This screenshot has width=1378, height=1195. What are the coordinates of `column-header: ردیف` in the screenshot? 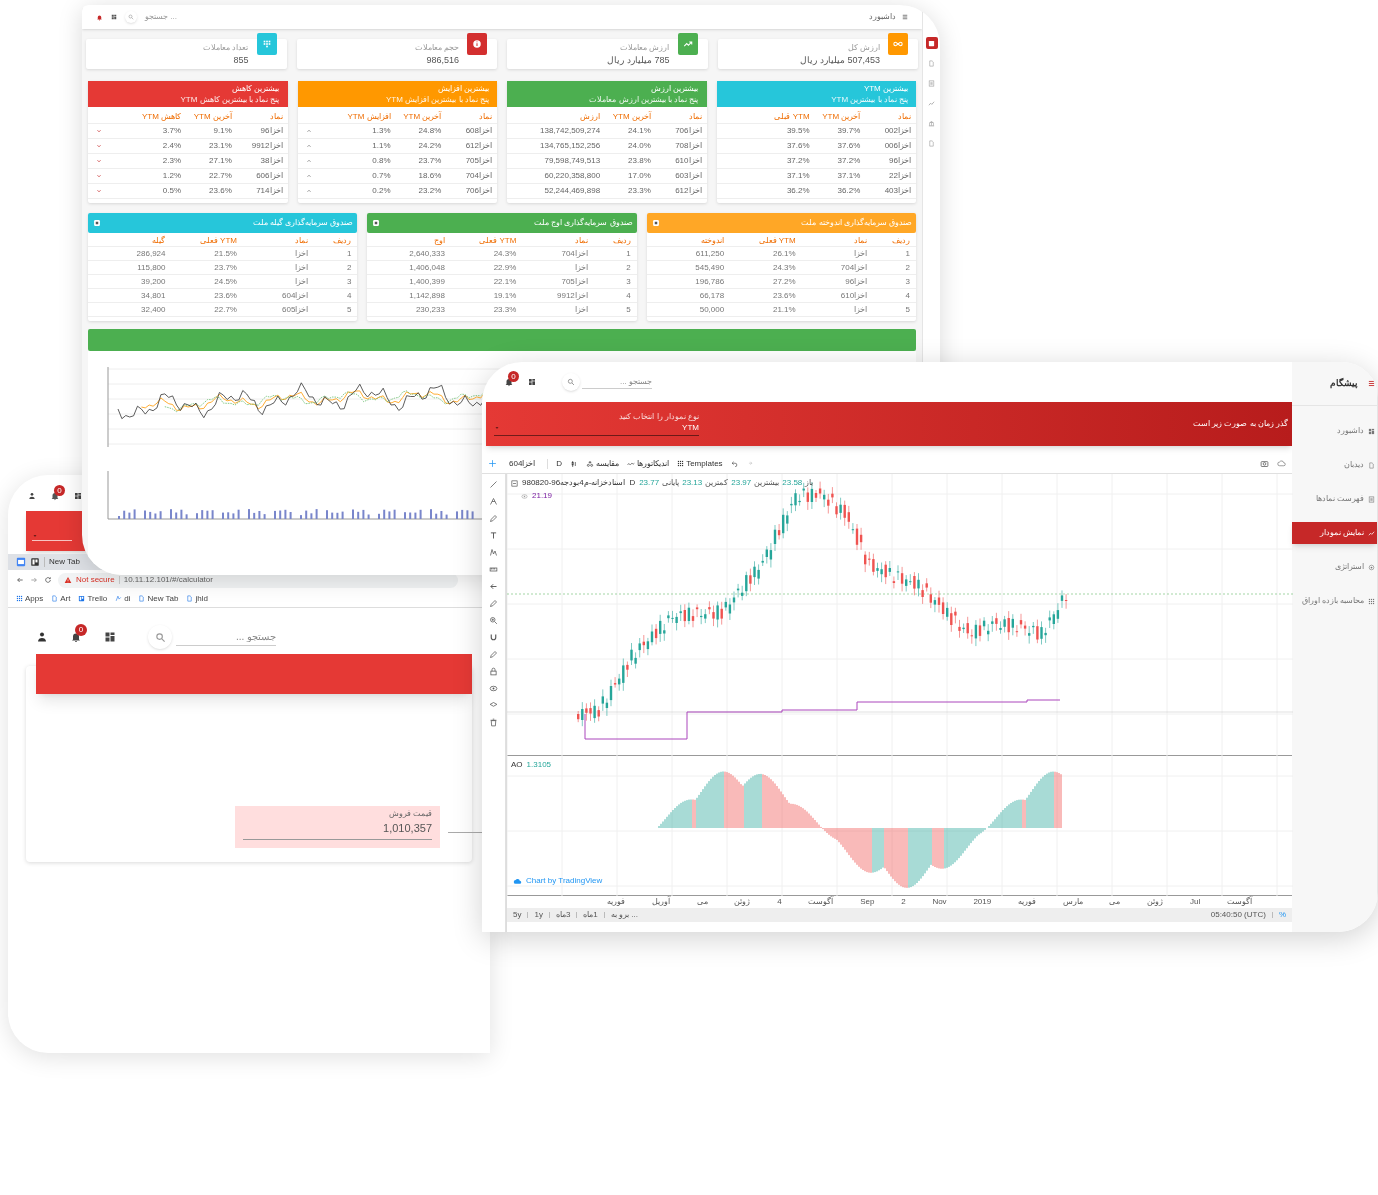 It's located at (621, 241).